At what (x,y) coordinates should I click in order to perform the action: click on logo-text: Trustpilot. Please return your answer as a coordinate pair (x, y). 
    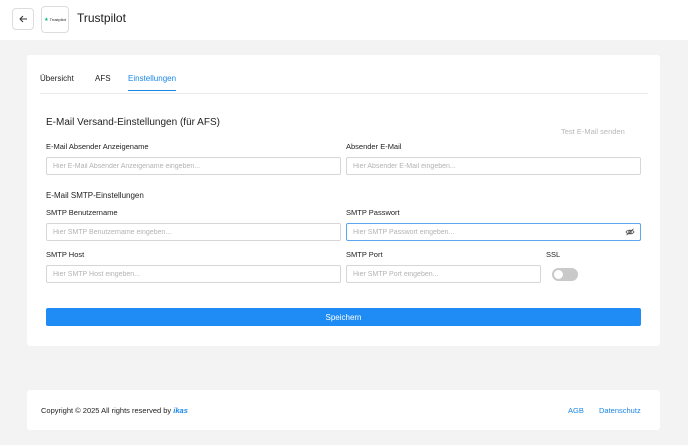
    Looking at the image, I should click on (57, 19).